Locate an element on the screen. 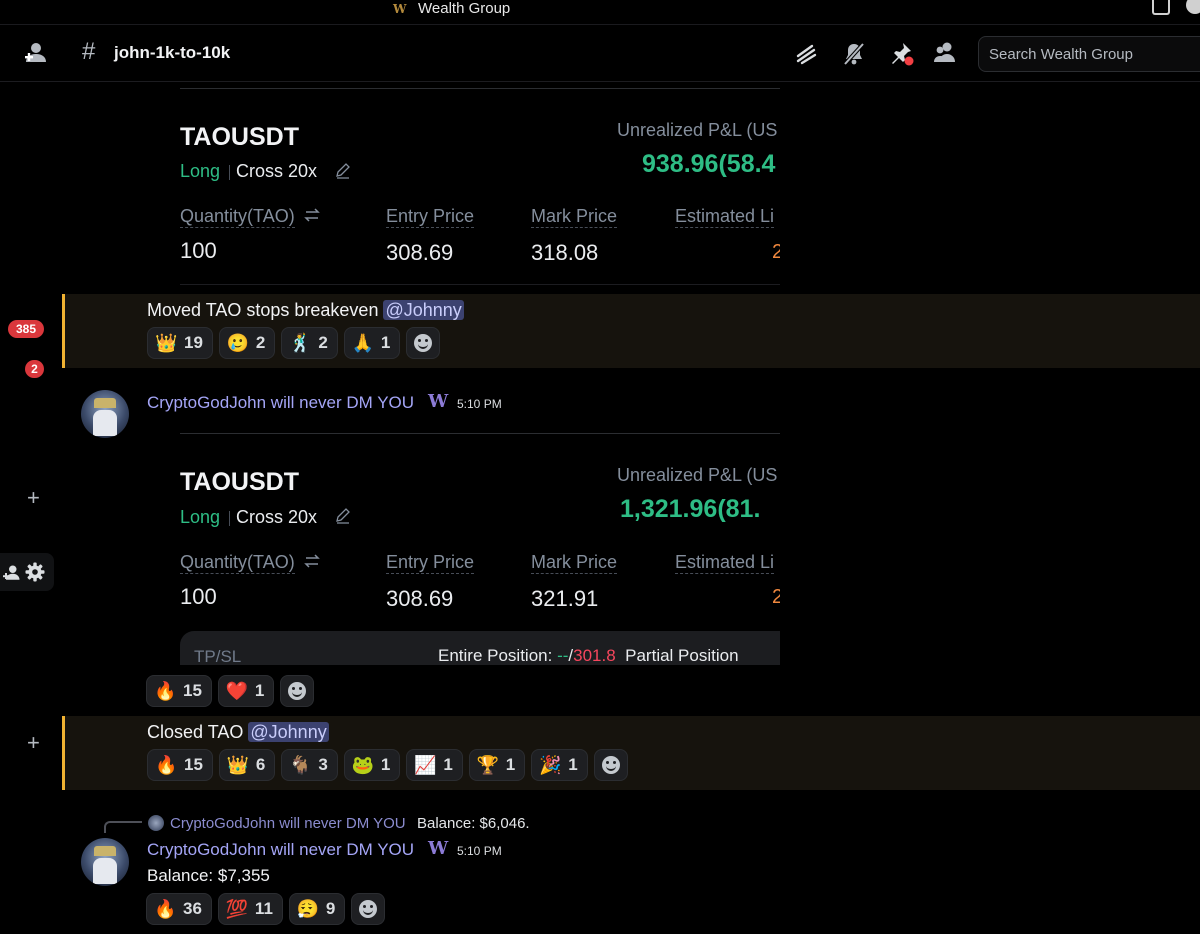 The height and width of the screenshot is (934, 1200). reply-preview: Balance: $6,046. is located at coordinates (473, 823).